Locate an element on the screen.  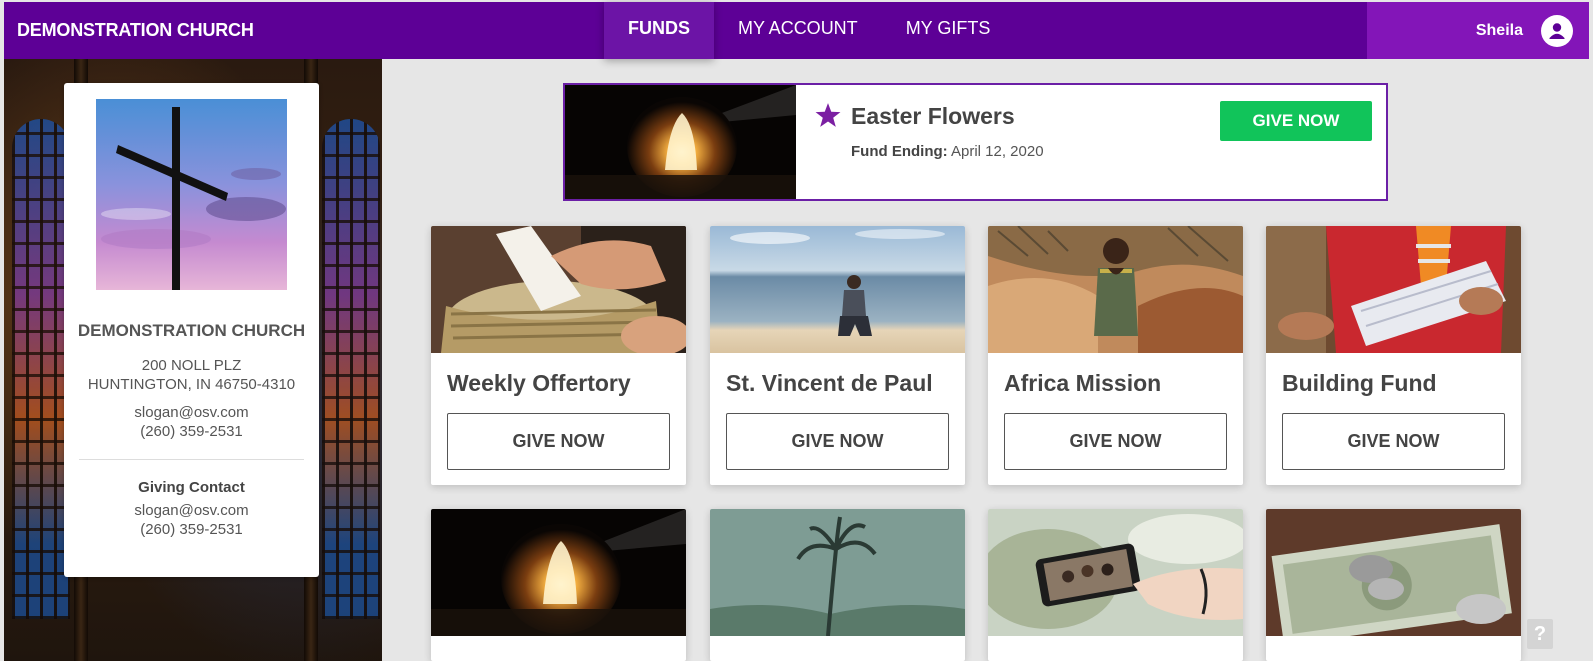
fund-card: Africa Mission GIVE NOW is located at coordinates (1115, 355).